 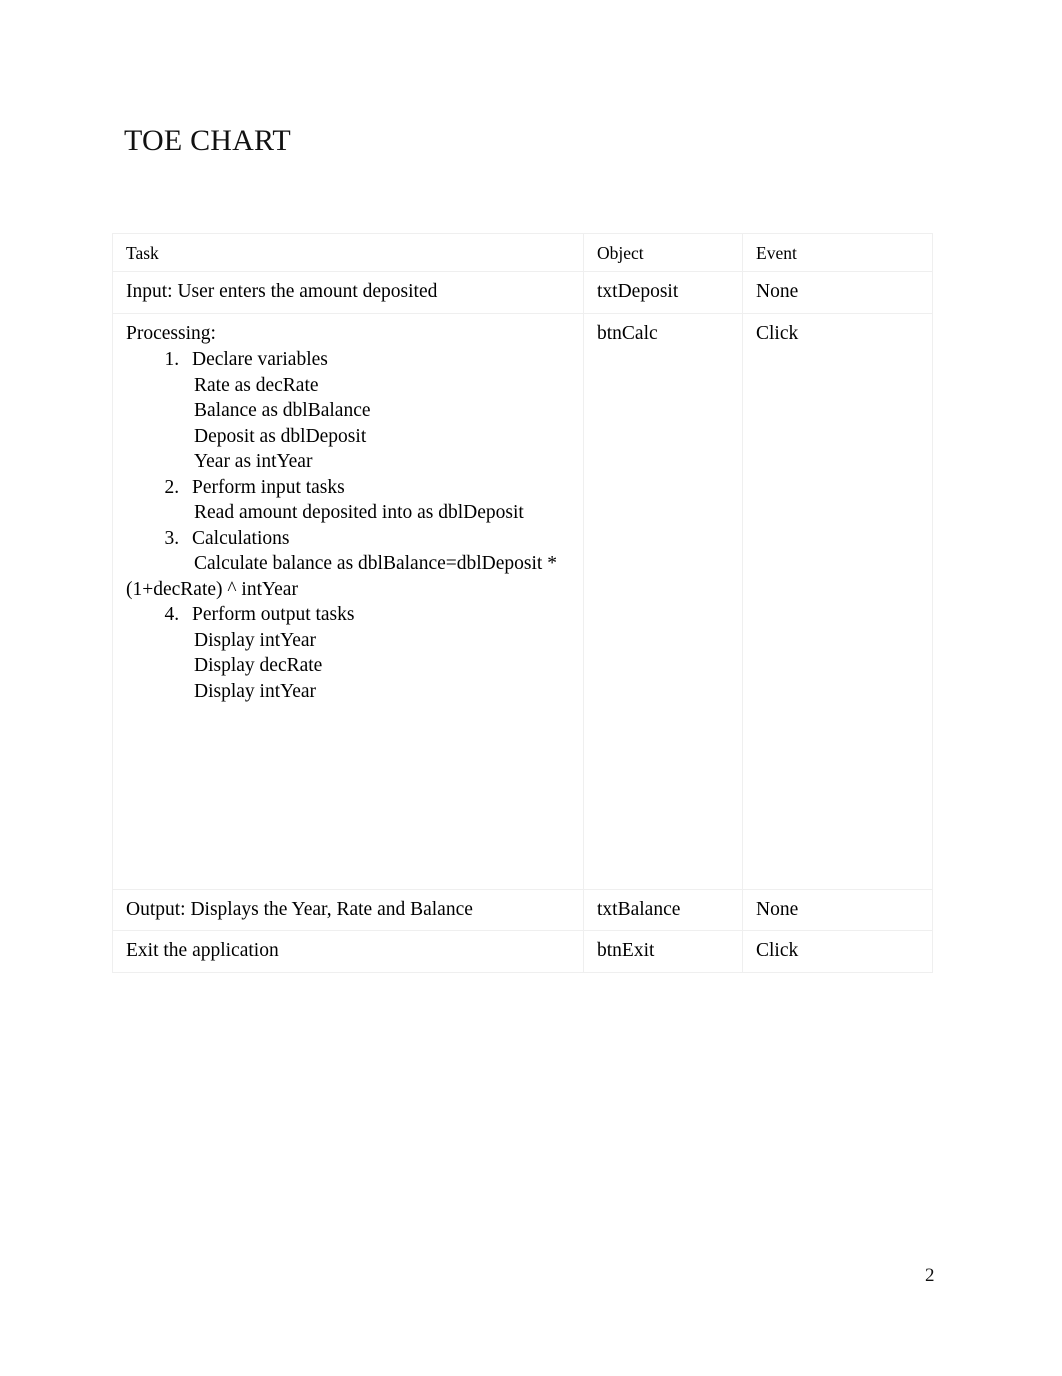 I want to click on processing-heading: Processing:, so click(x=171, y=333).